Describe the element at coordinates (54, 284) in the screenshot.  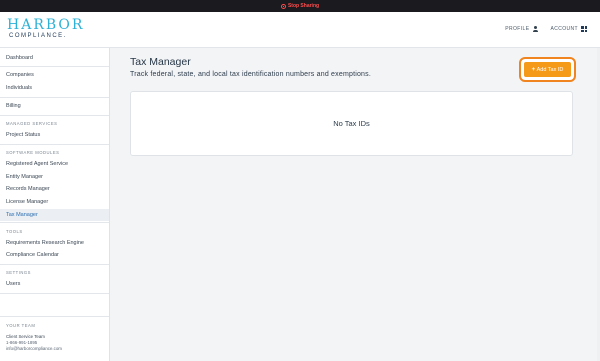
I see `sidebar-item-users: Users` at that location.